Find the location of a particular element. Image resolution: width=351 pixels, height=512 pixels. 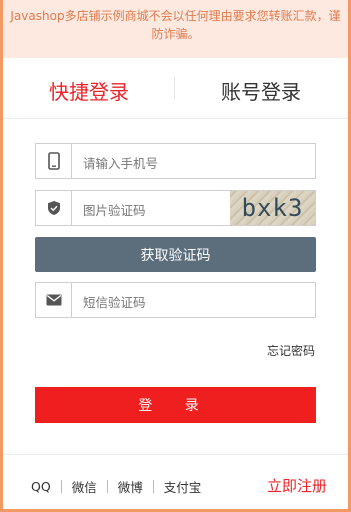

captcha-image: bxk3 is located at coordinates (272, 208).